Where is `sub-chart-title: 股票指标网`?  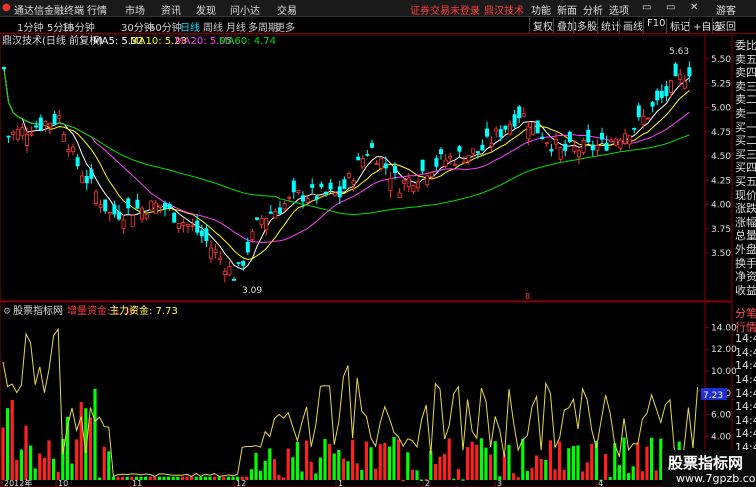 sub-chart-title: 股票指标网 is located at coordinates (38, 310).